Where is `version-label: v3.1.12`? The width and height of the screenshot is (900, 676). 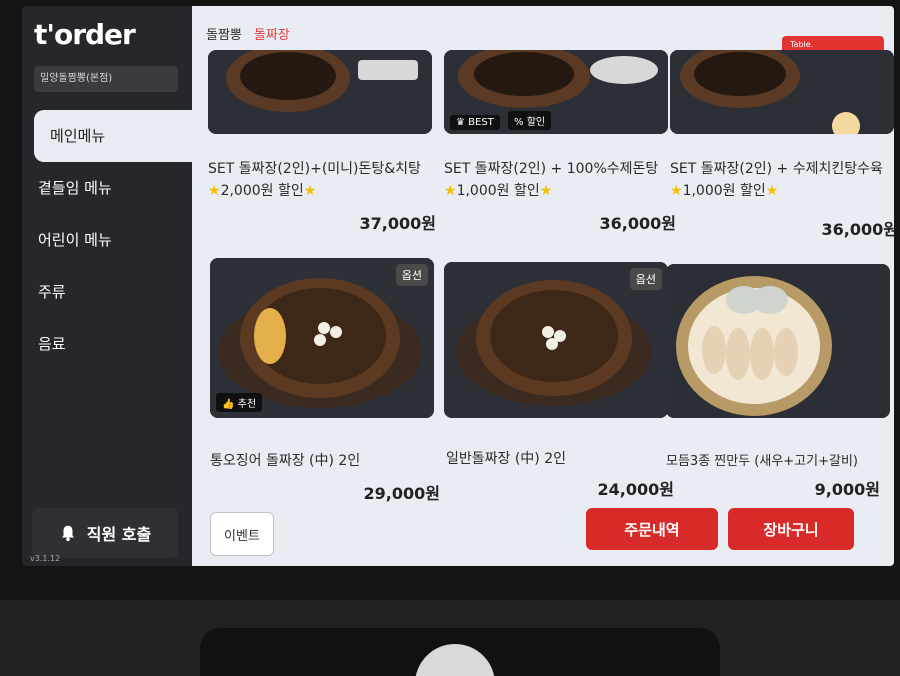 version-label: v3.1.12 is located at coordinates (45, 558).